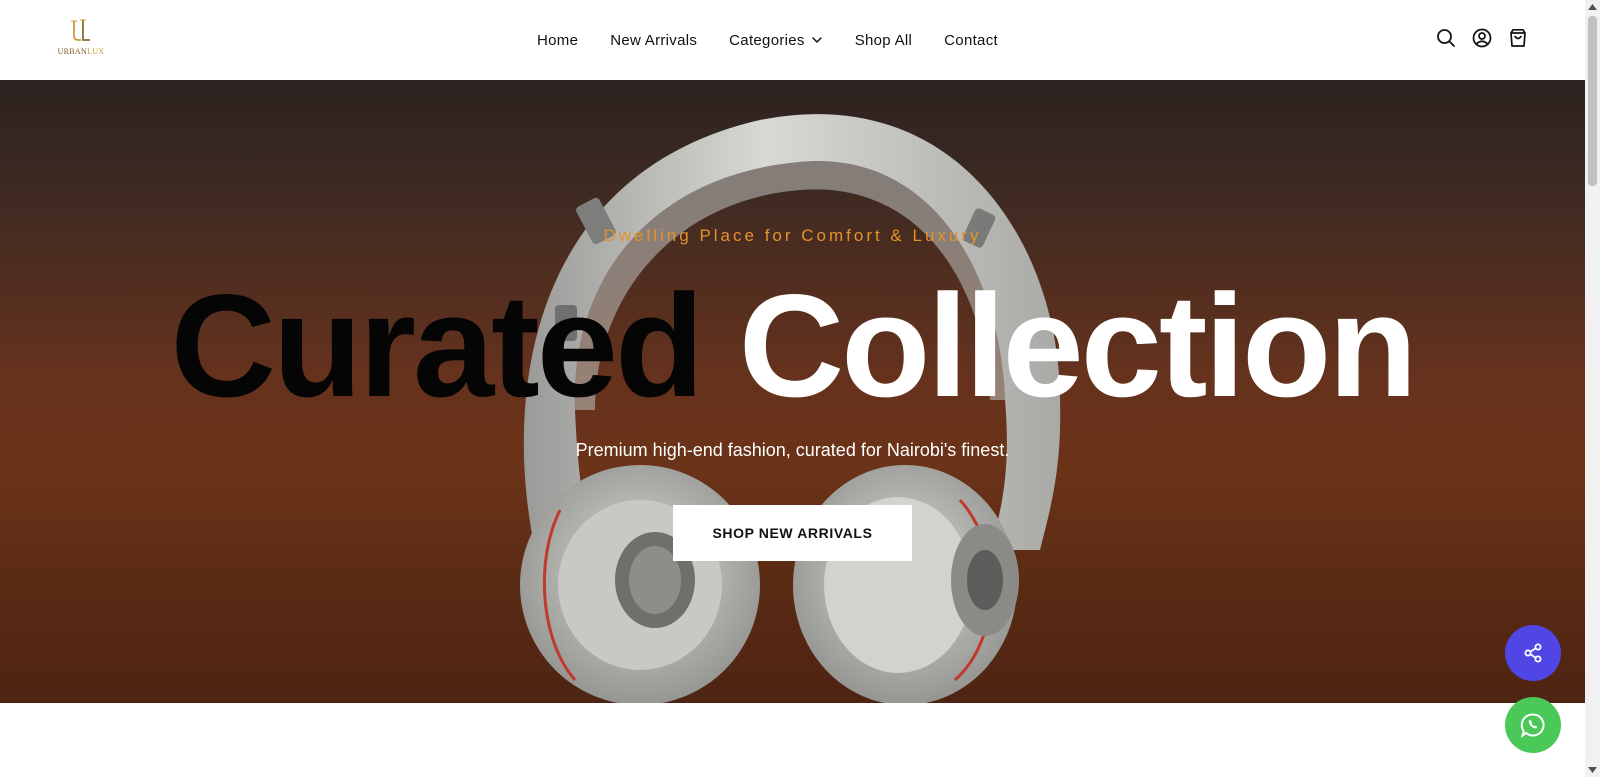  I want to click on nav-label: Shop All, so click(883, 40).